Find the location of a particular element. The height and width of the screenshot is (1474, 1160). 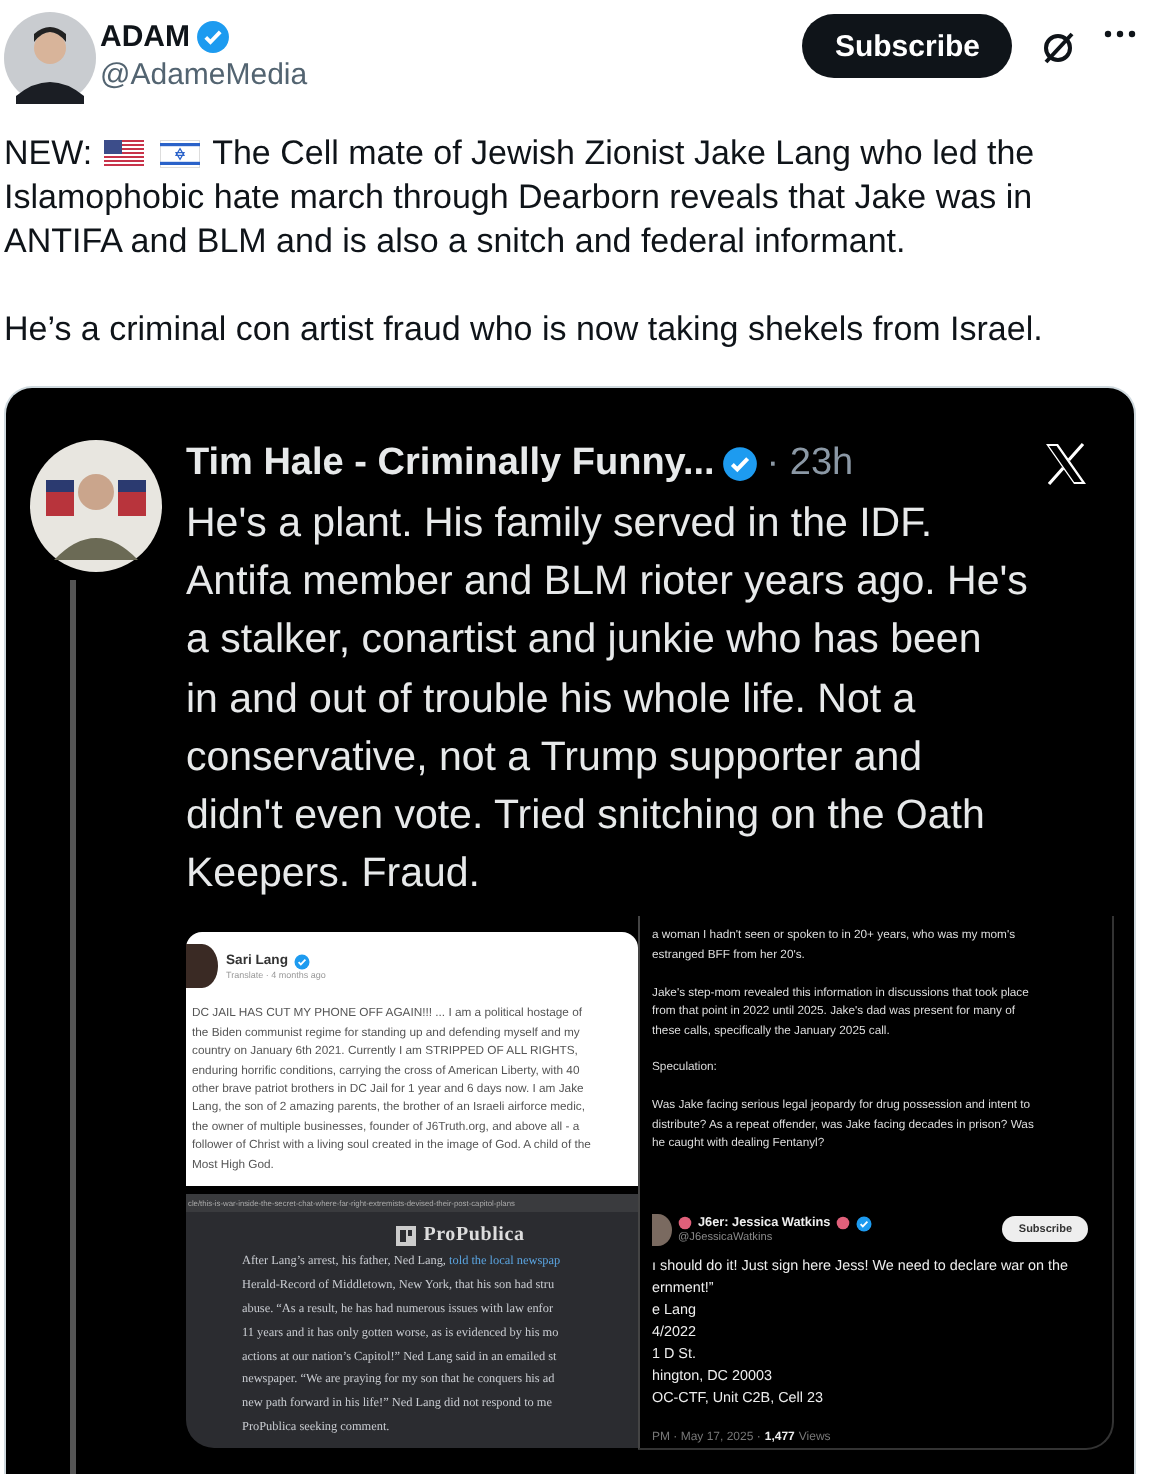

quoted-text-line: conservative, not a Trump supporter and is located at coordinates (555, 757).